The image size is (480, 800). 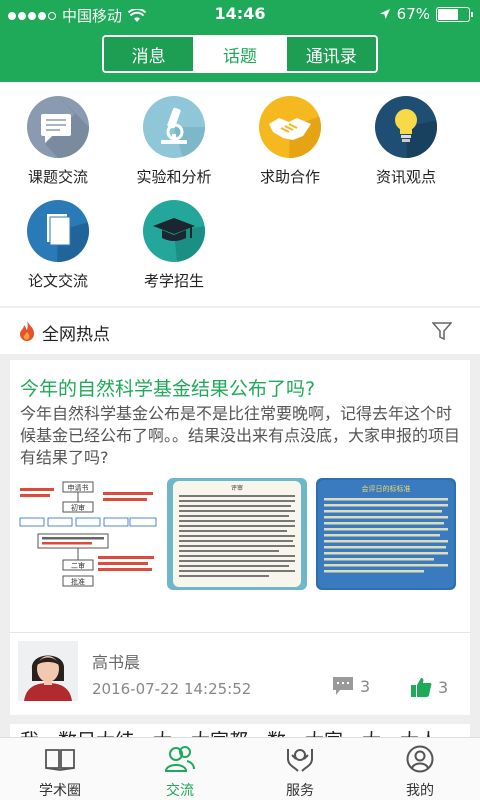 What do you see at coordinates (420, 791) in the screenshot?
I see `tab-label: 我的` at bounding box center [420, 791].